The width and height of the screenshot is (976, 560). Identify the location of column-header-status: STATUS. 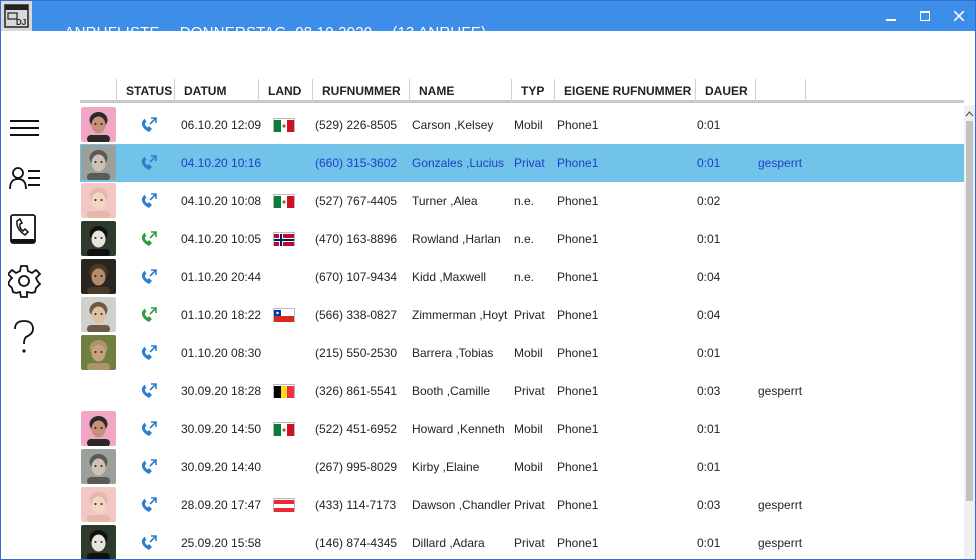
(145, 91).